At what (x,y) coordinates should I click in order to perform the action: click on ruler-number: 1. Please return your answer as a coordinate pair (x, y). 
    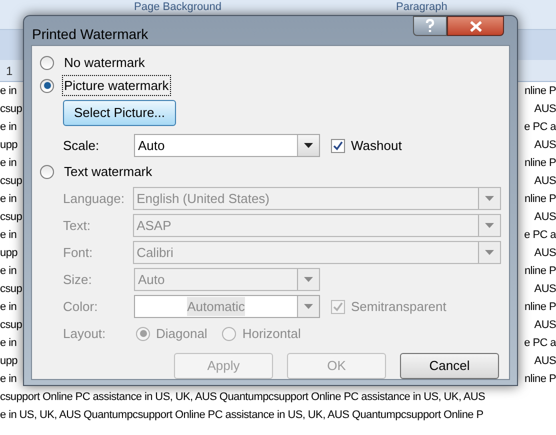
    Looking at the image, I should click on (9, 71).